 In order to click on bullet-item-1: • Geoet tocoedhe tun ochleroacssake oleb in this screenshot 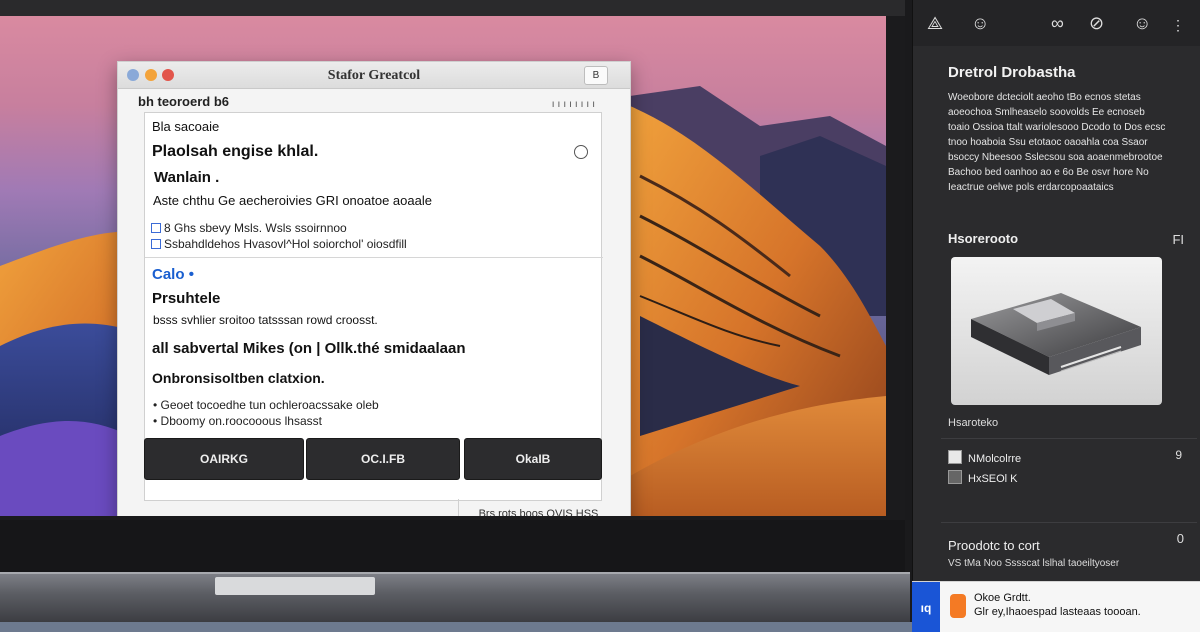, I will do `click(266, 405)`.